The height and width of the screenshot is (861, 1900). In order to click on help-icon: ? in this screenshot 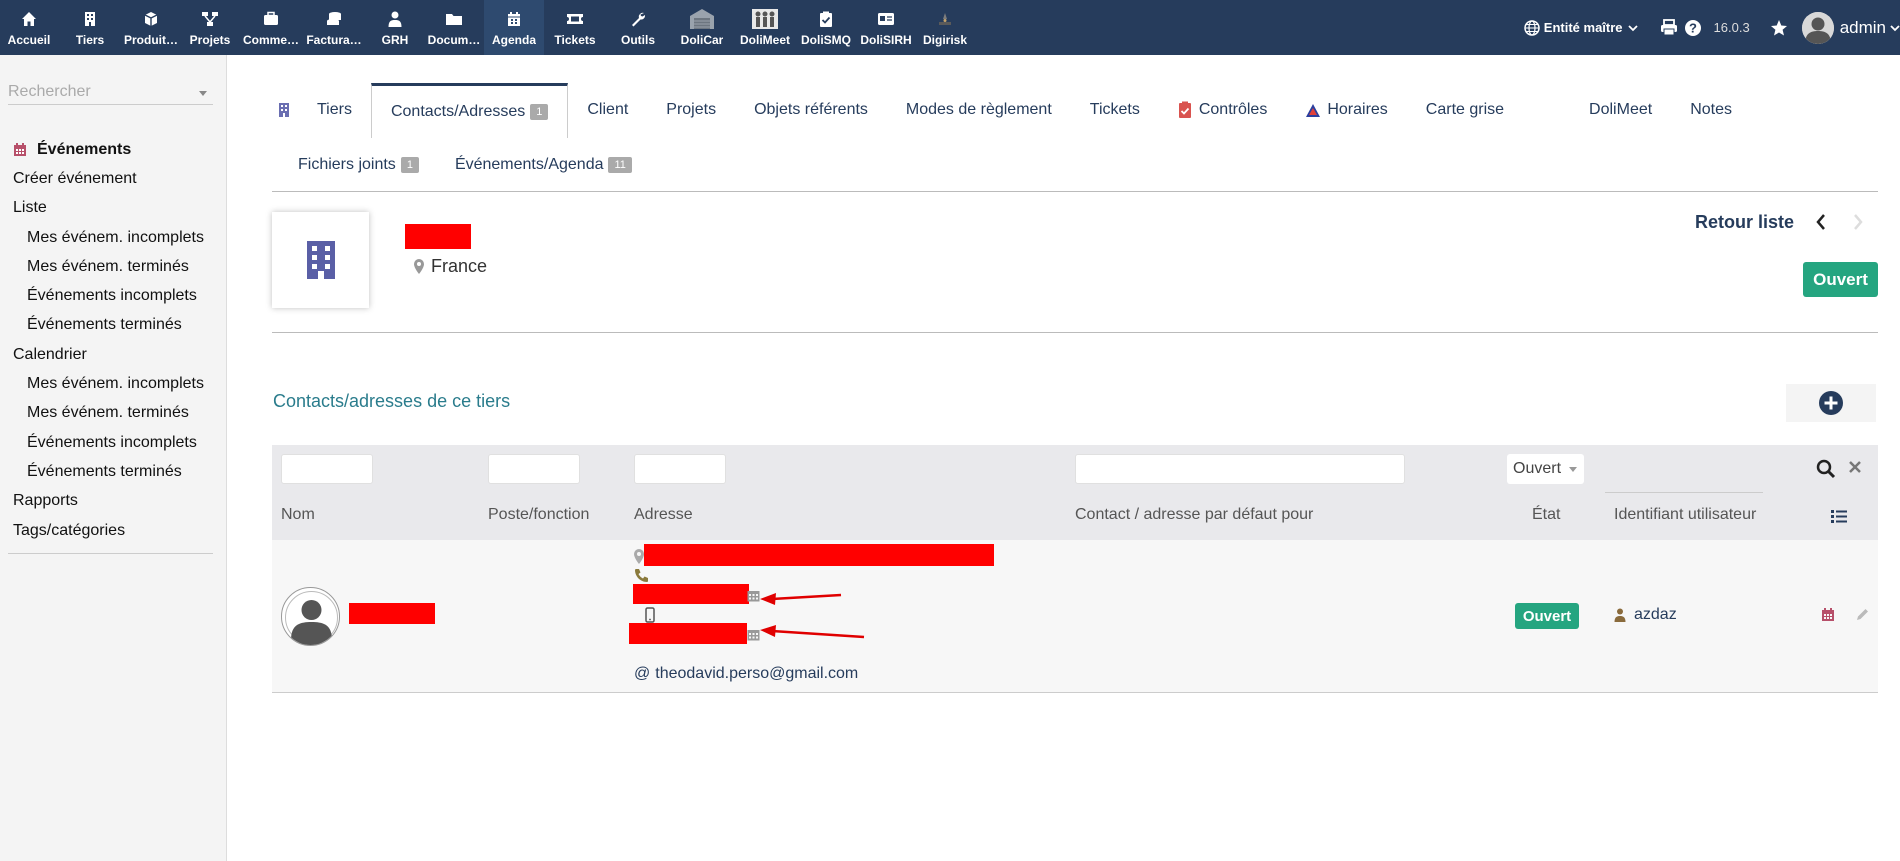, I will do `click(1693, 28)`.